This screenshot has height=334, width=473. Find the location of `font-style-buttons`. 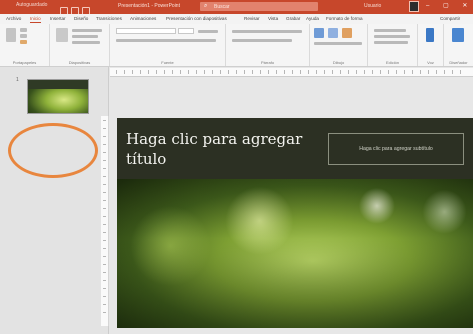

font-style-buttons is located at coordinates (166, 40).